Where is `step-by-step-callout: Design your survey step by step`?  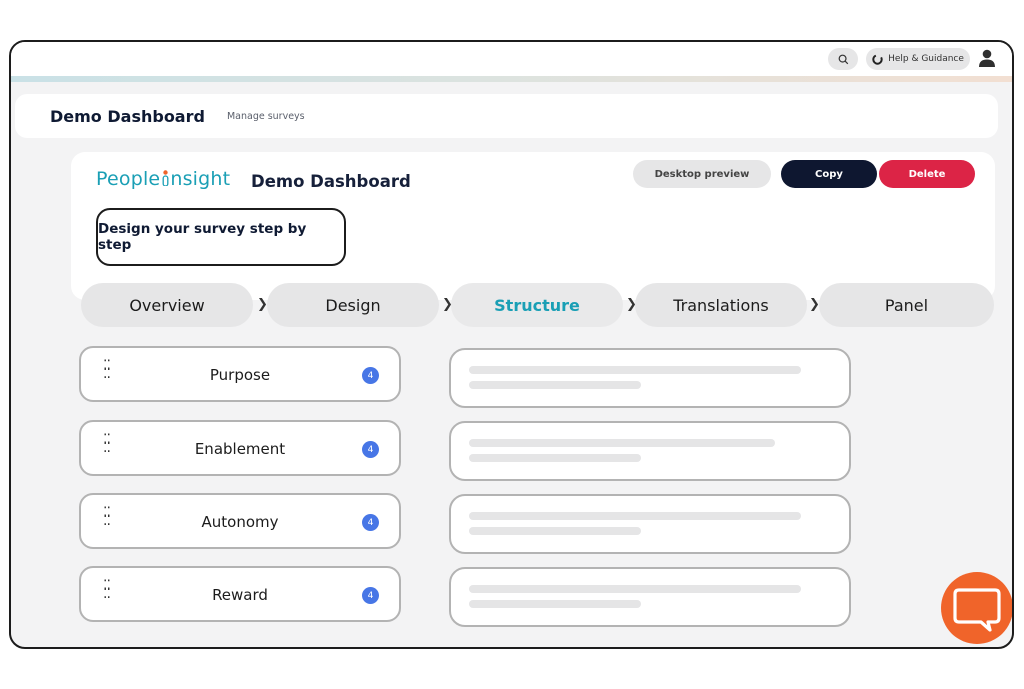 step-by-step-callout: Design your survey step by step is located at coordinates (221, 237).